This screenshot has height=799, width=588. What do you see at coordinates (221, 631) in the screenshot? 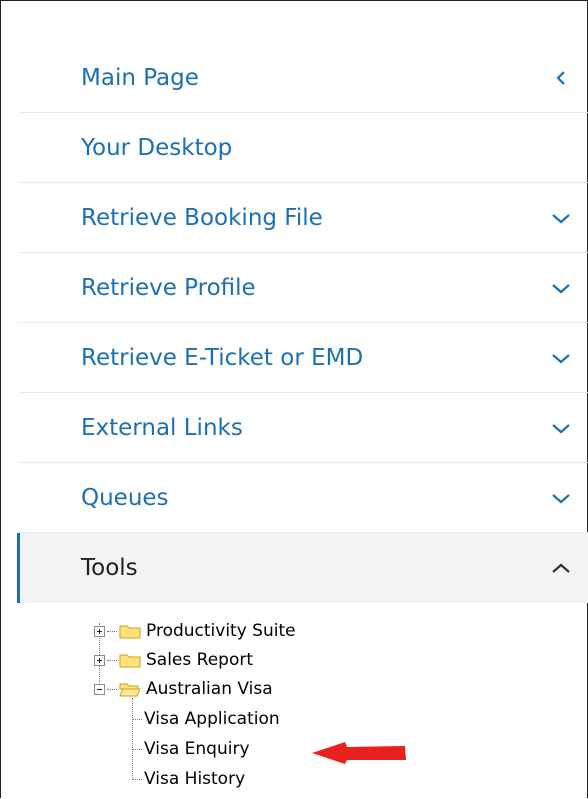
I see `tree-folder-label: Productivity Suite` at bounding box center [221, 631].